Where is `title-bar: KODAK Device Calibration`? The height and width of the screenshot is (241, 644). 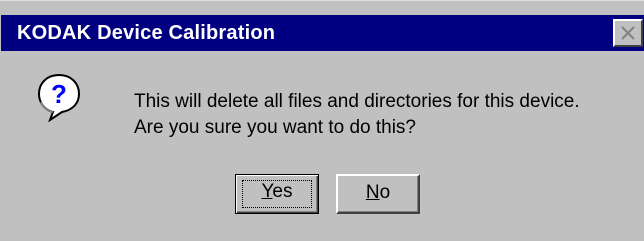 title-bar: KODAK Device Calibration is located at coordinates (322, 33).